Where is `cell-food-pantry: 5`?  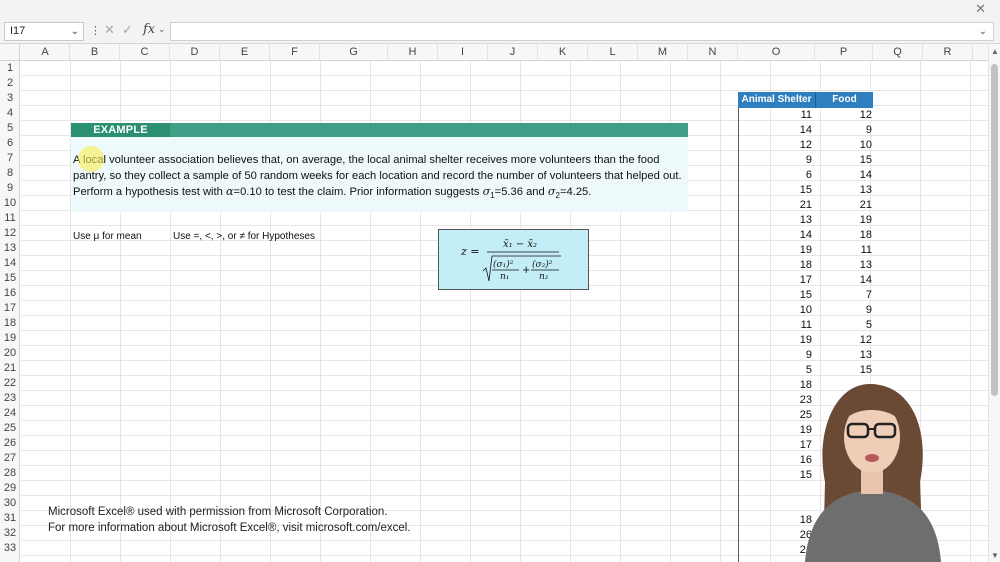
cell-food-pantry: 5 is located at coordinates (843, 325).